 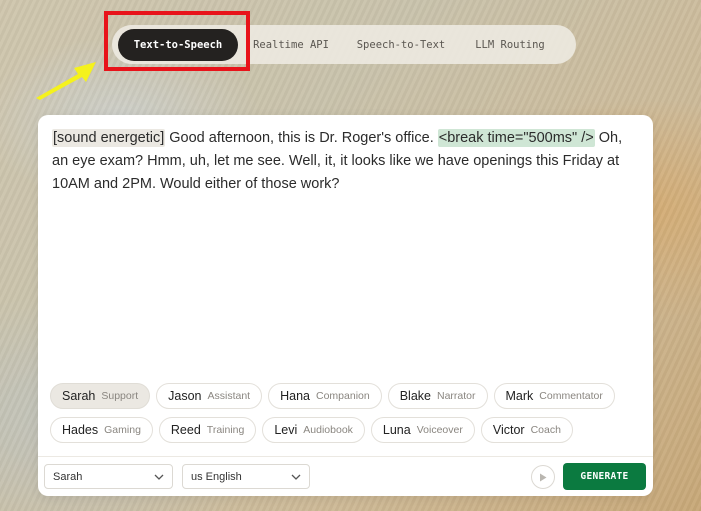 I want to click on voice-chip-levi: Levi Audiobook, so click(x=313, y=430).